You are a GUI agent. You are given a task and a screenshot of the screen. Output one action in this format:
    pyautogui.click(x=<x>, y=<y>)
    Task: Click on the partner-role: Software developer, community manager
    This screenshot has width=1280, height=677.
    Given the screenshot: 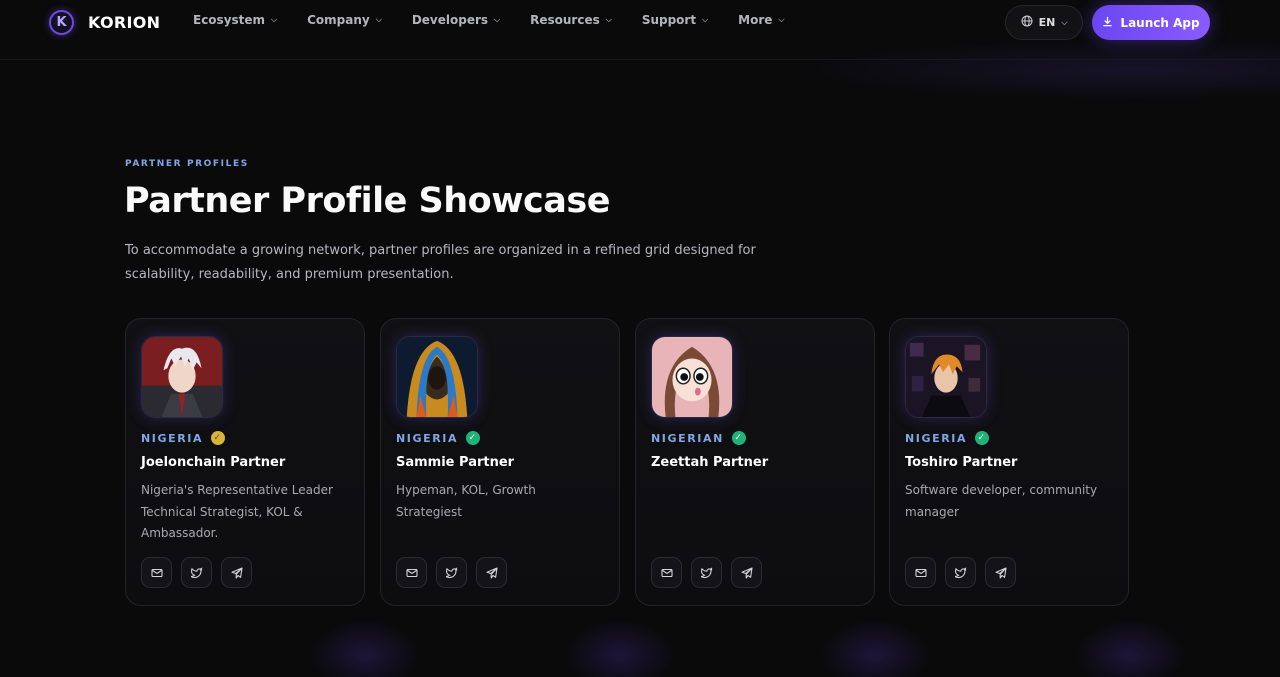 What is the action you would take?
    pyautogui.click(x=1001, y=501)
    